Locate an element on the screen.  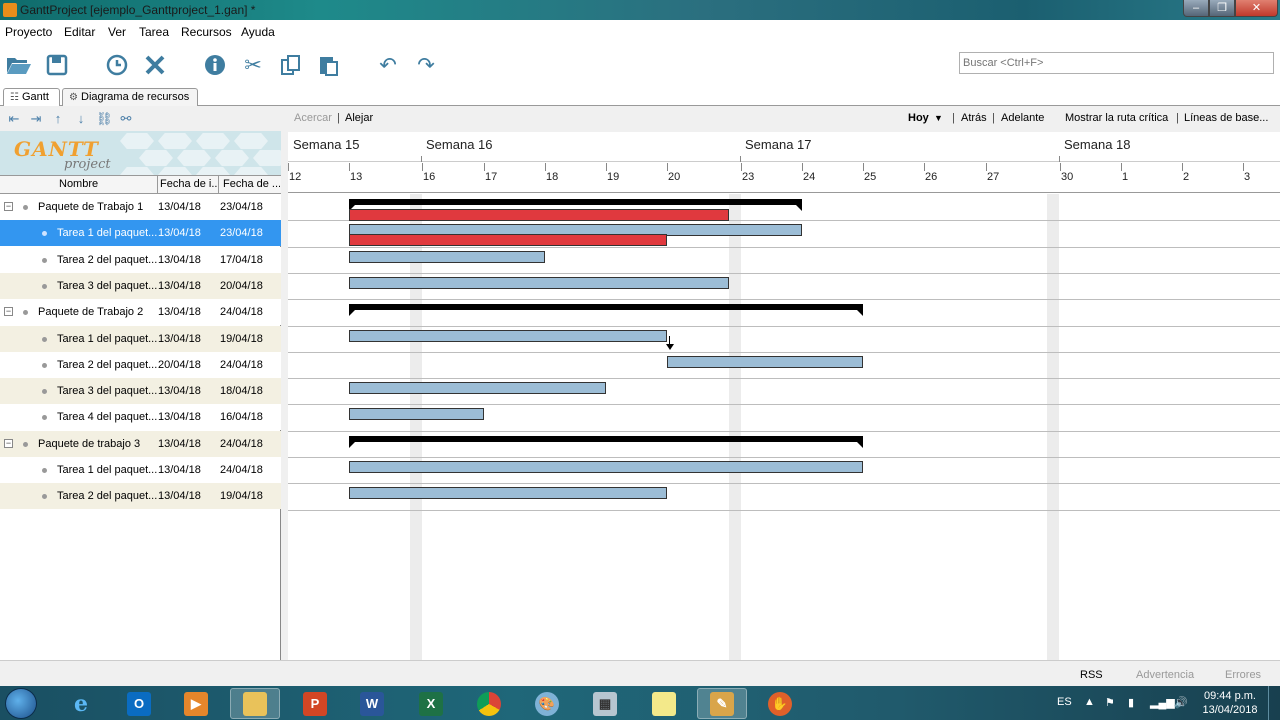
chrome-icon is located at coordinates (489, 703).